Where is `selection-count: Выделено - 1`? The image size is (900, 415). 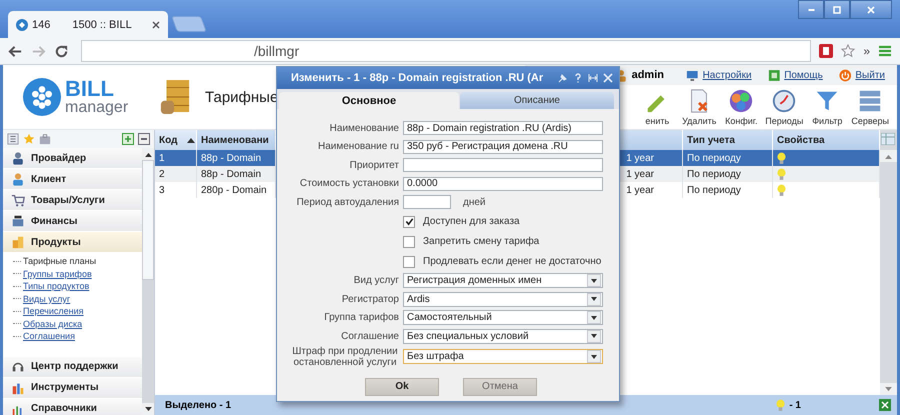 selection-count: Выделено - 1 is located at coordinates (198, 405).